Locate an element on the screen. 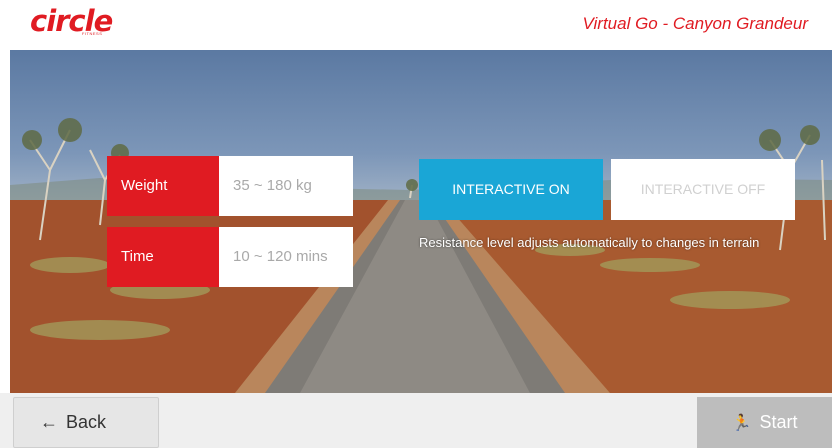  interactive-off-button: INTERACTIVE OFF is located at coordinates (703, 189).